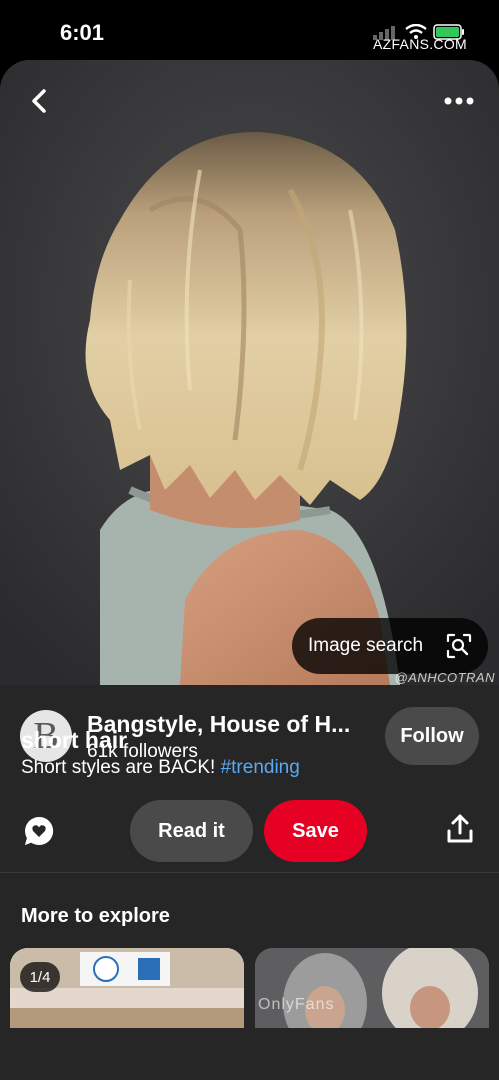 This screenshot has height=1080, width=499. I want to click on explore-grid: 1/4 OnlyFans, so click(249, 988).